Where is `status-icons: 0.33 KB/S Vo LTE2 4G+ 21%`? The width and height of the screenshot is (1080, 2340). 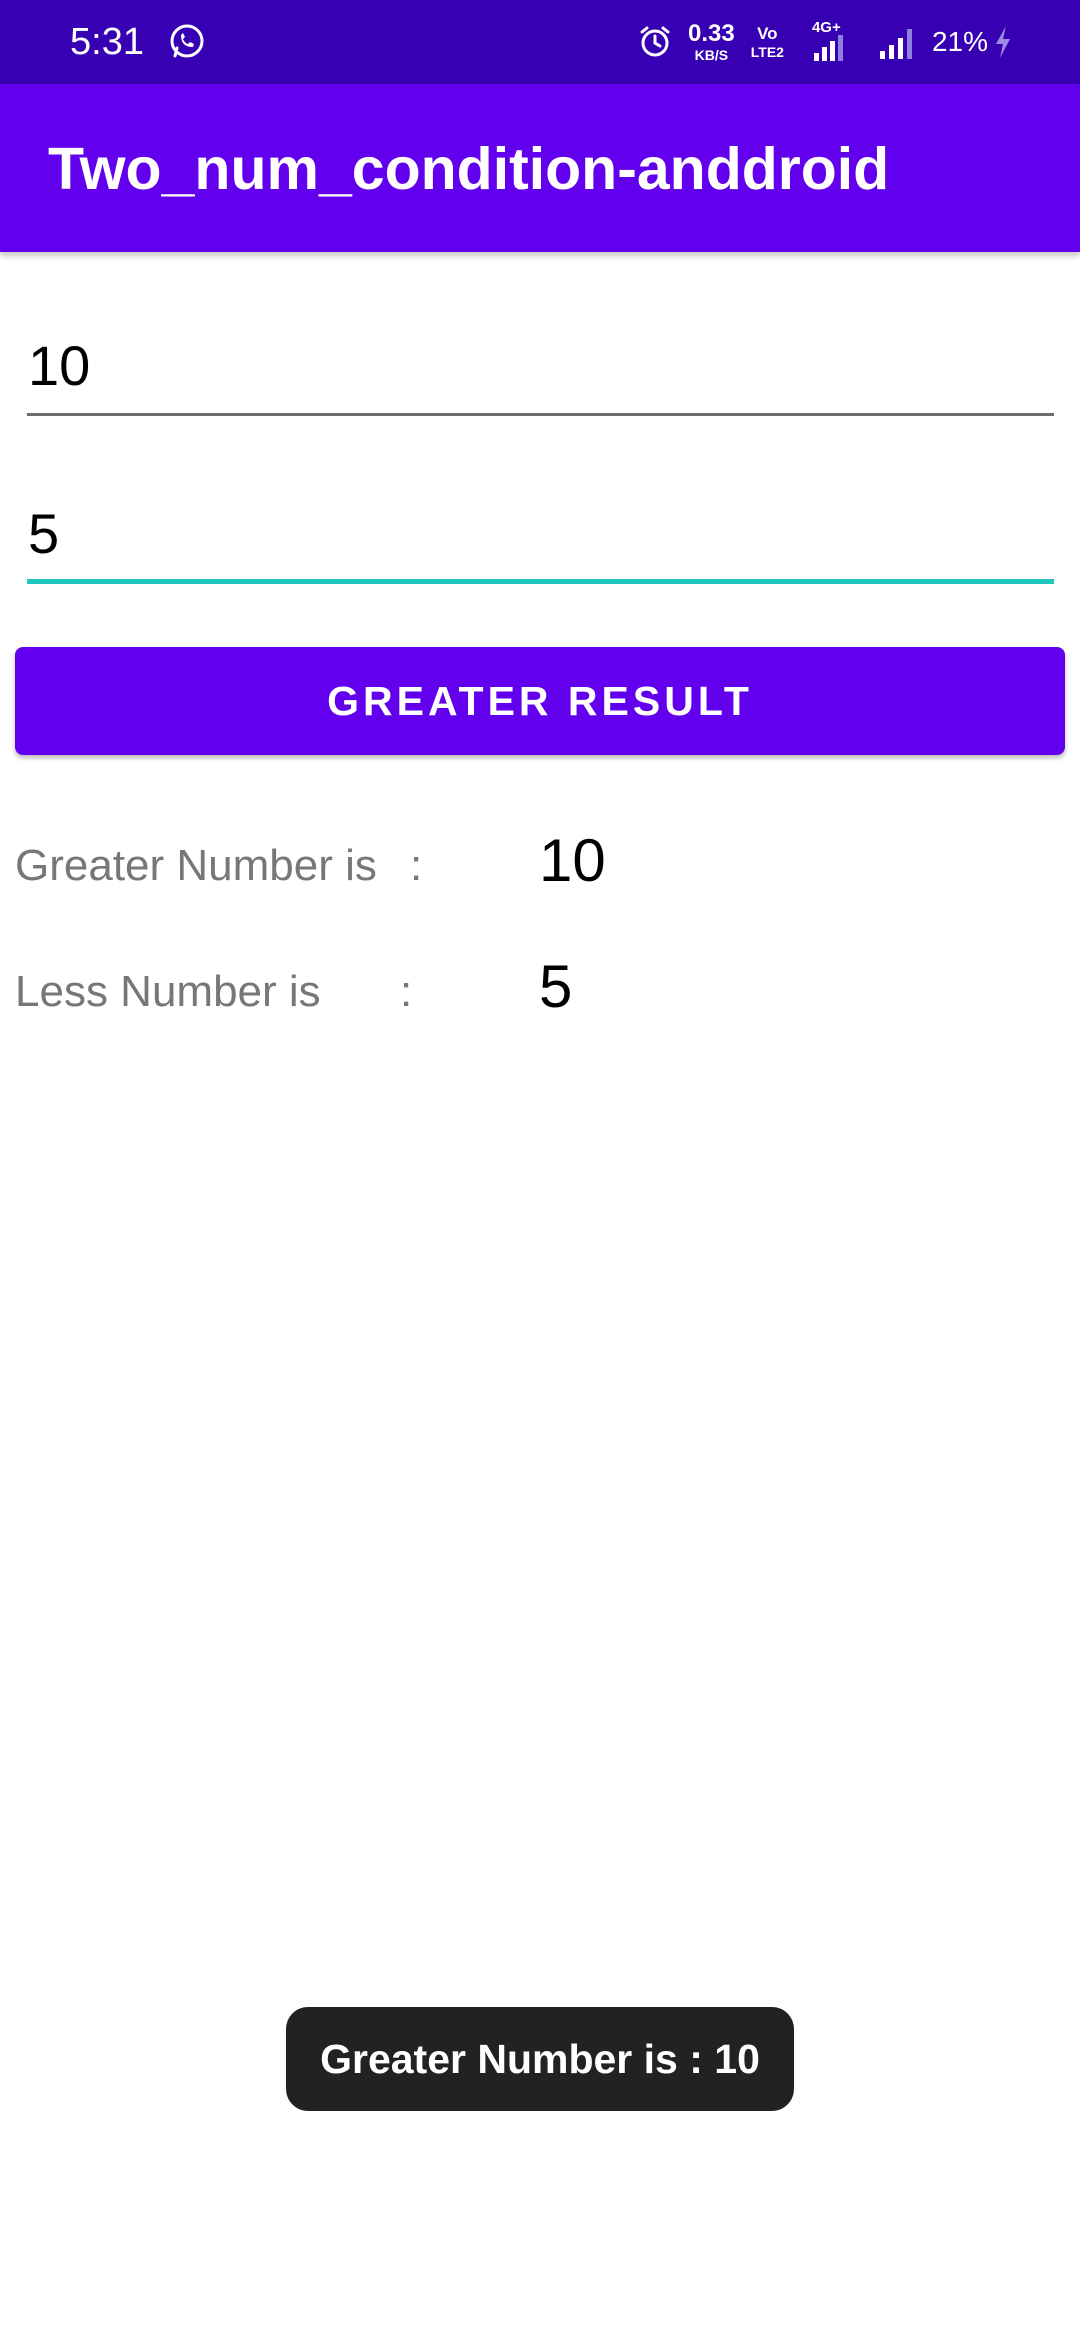 status-icons: 0.33 KB/S Vo LTE2 4G+ 21% is located at coordinates (826, 42).